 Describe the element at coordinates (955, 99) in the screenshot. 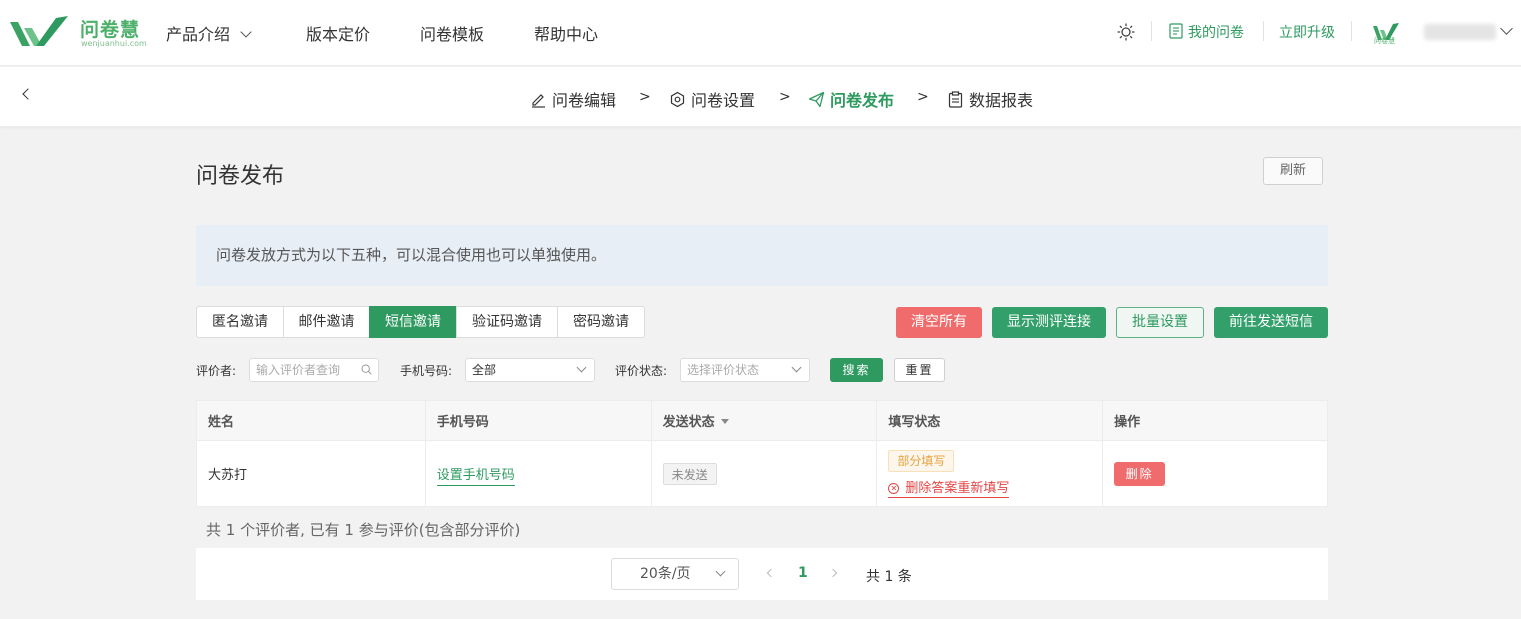

I see `clipboard-icon` at that location.